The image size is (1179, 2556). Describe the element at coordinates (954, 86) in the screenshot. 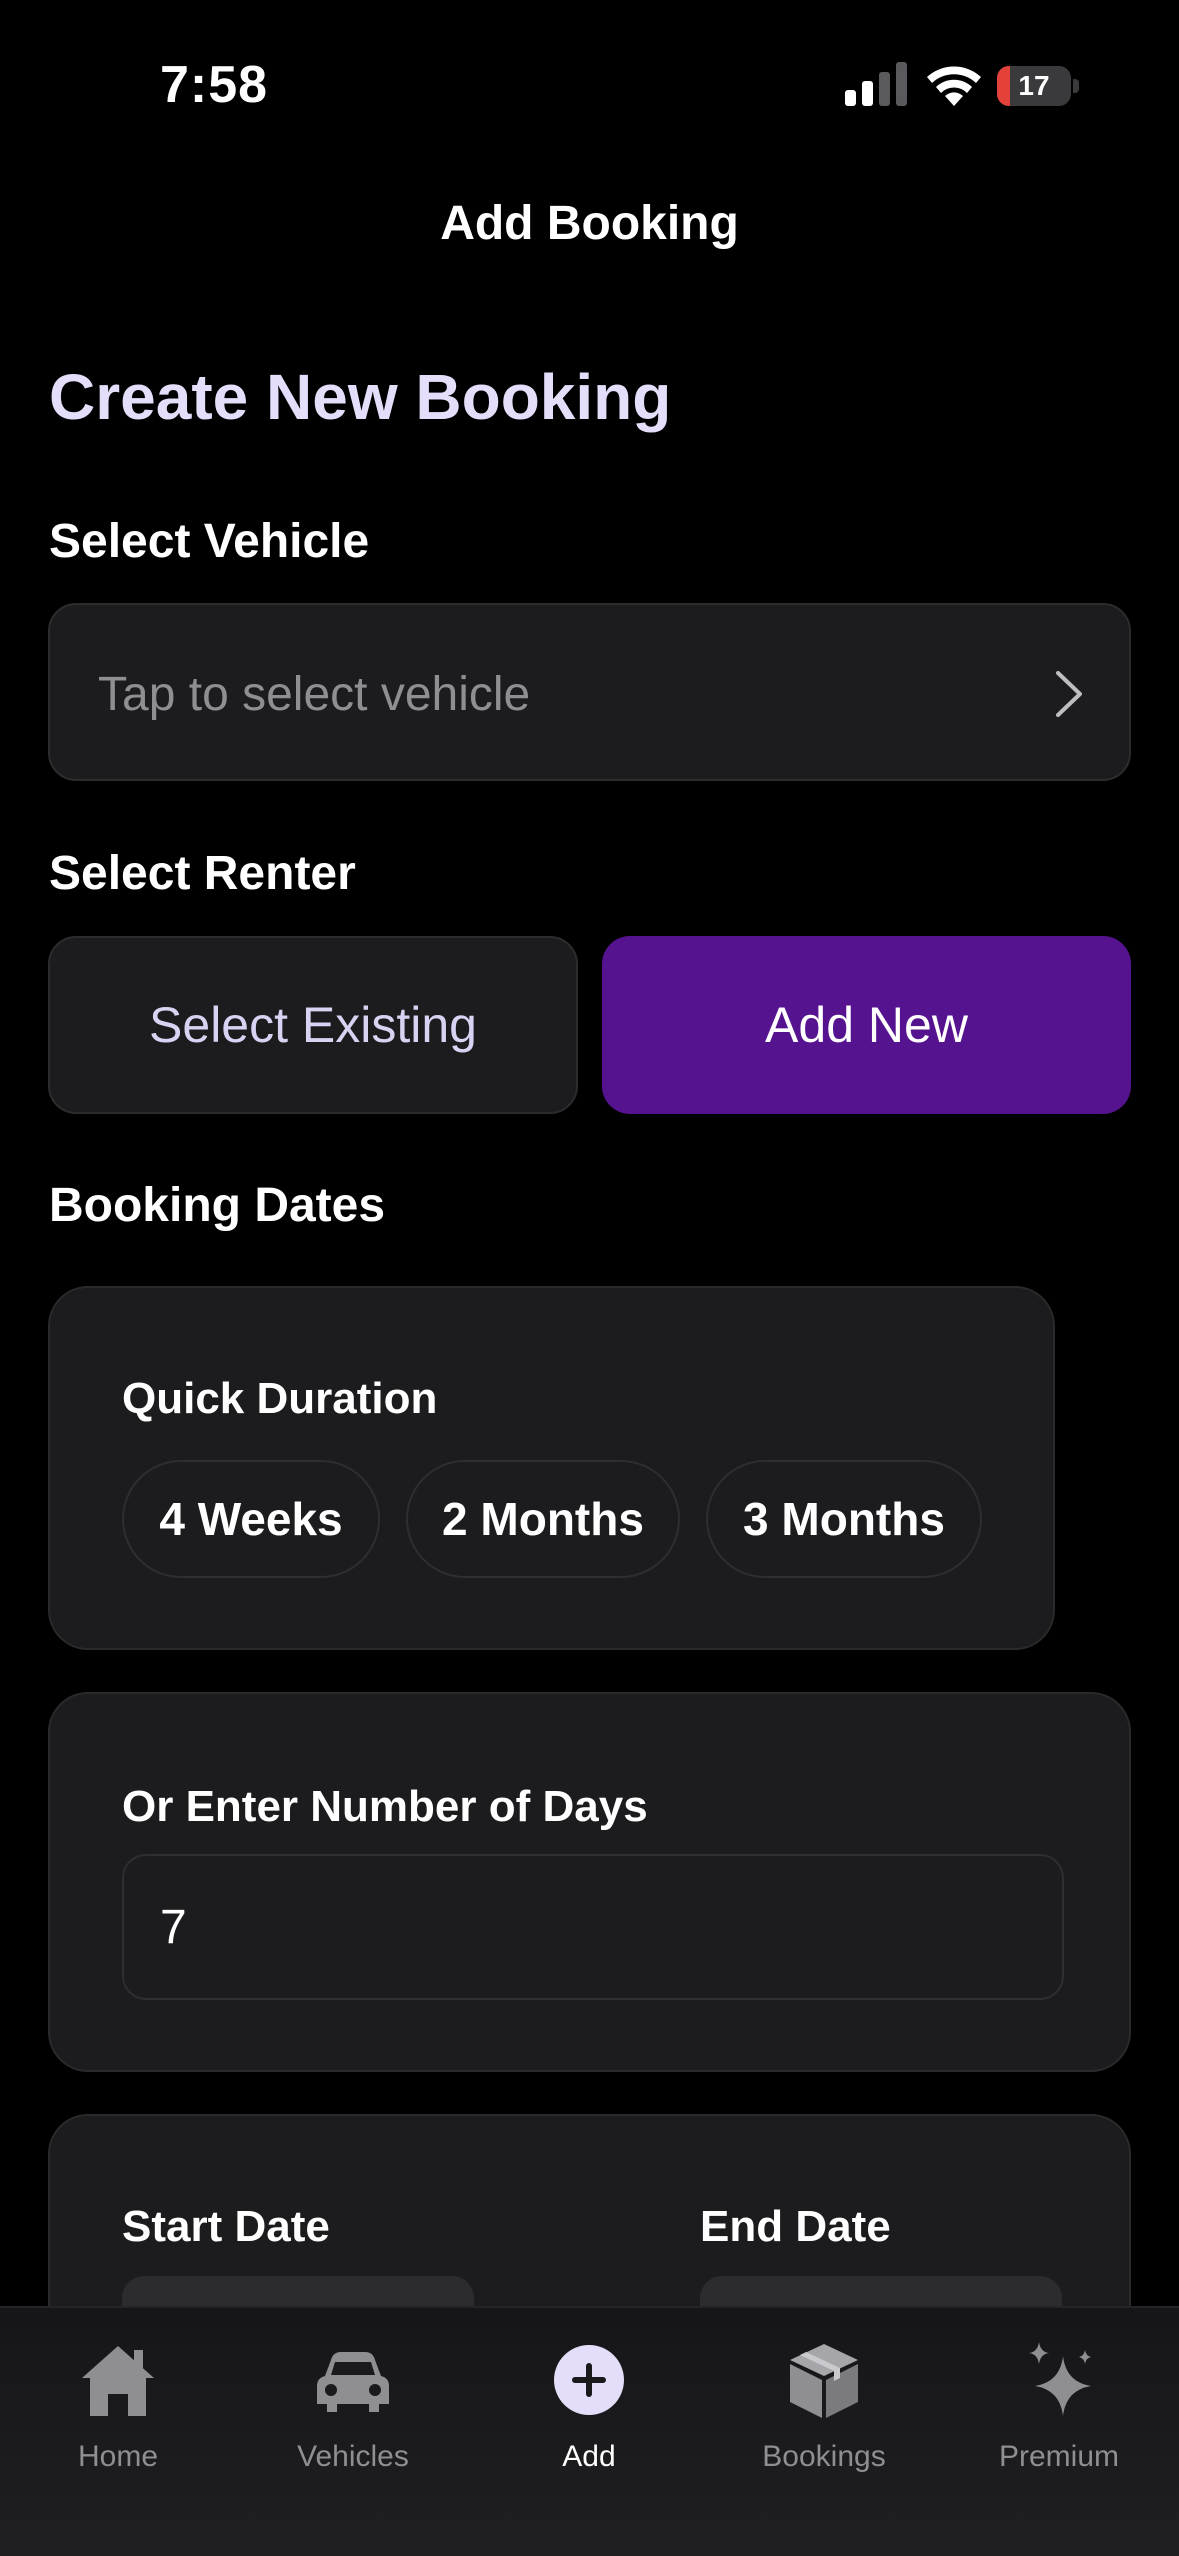

I see `wifi-icon` at that location.